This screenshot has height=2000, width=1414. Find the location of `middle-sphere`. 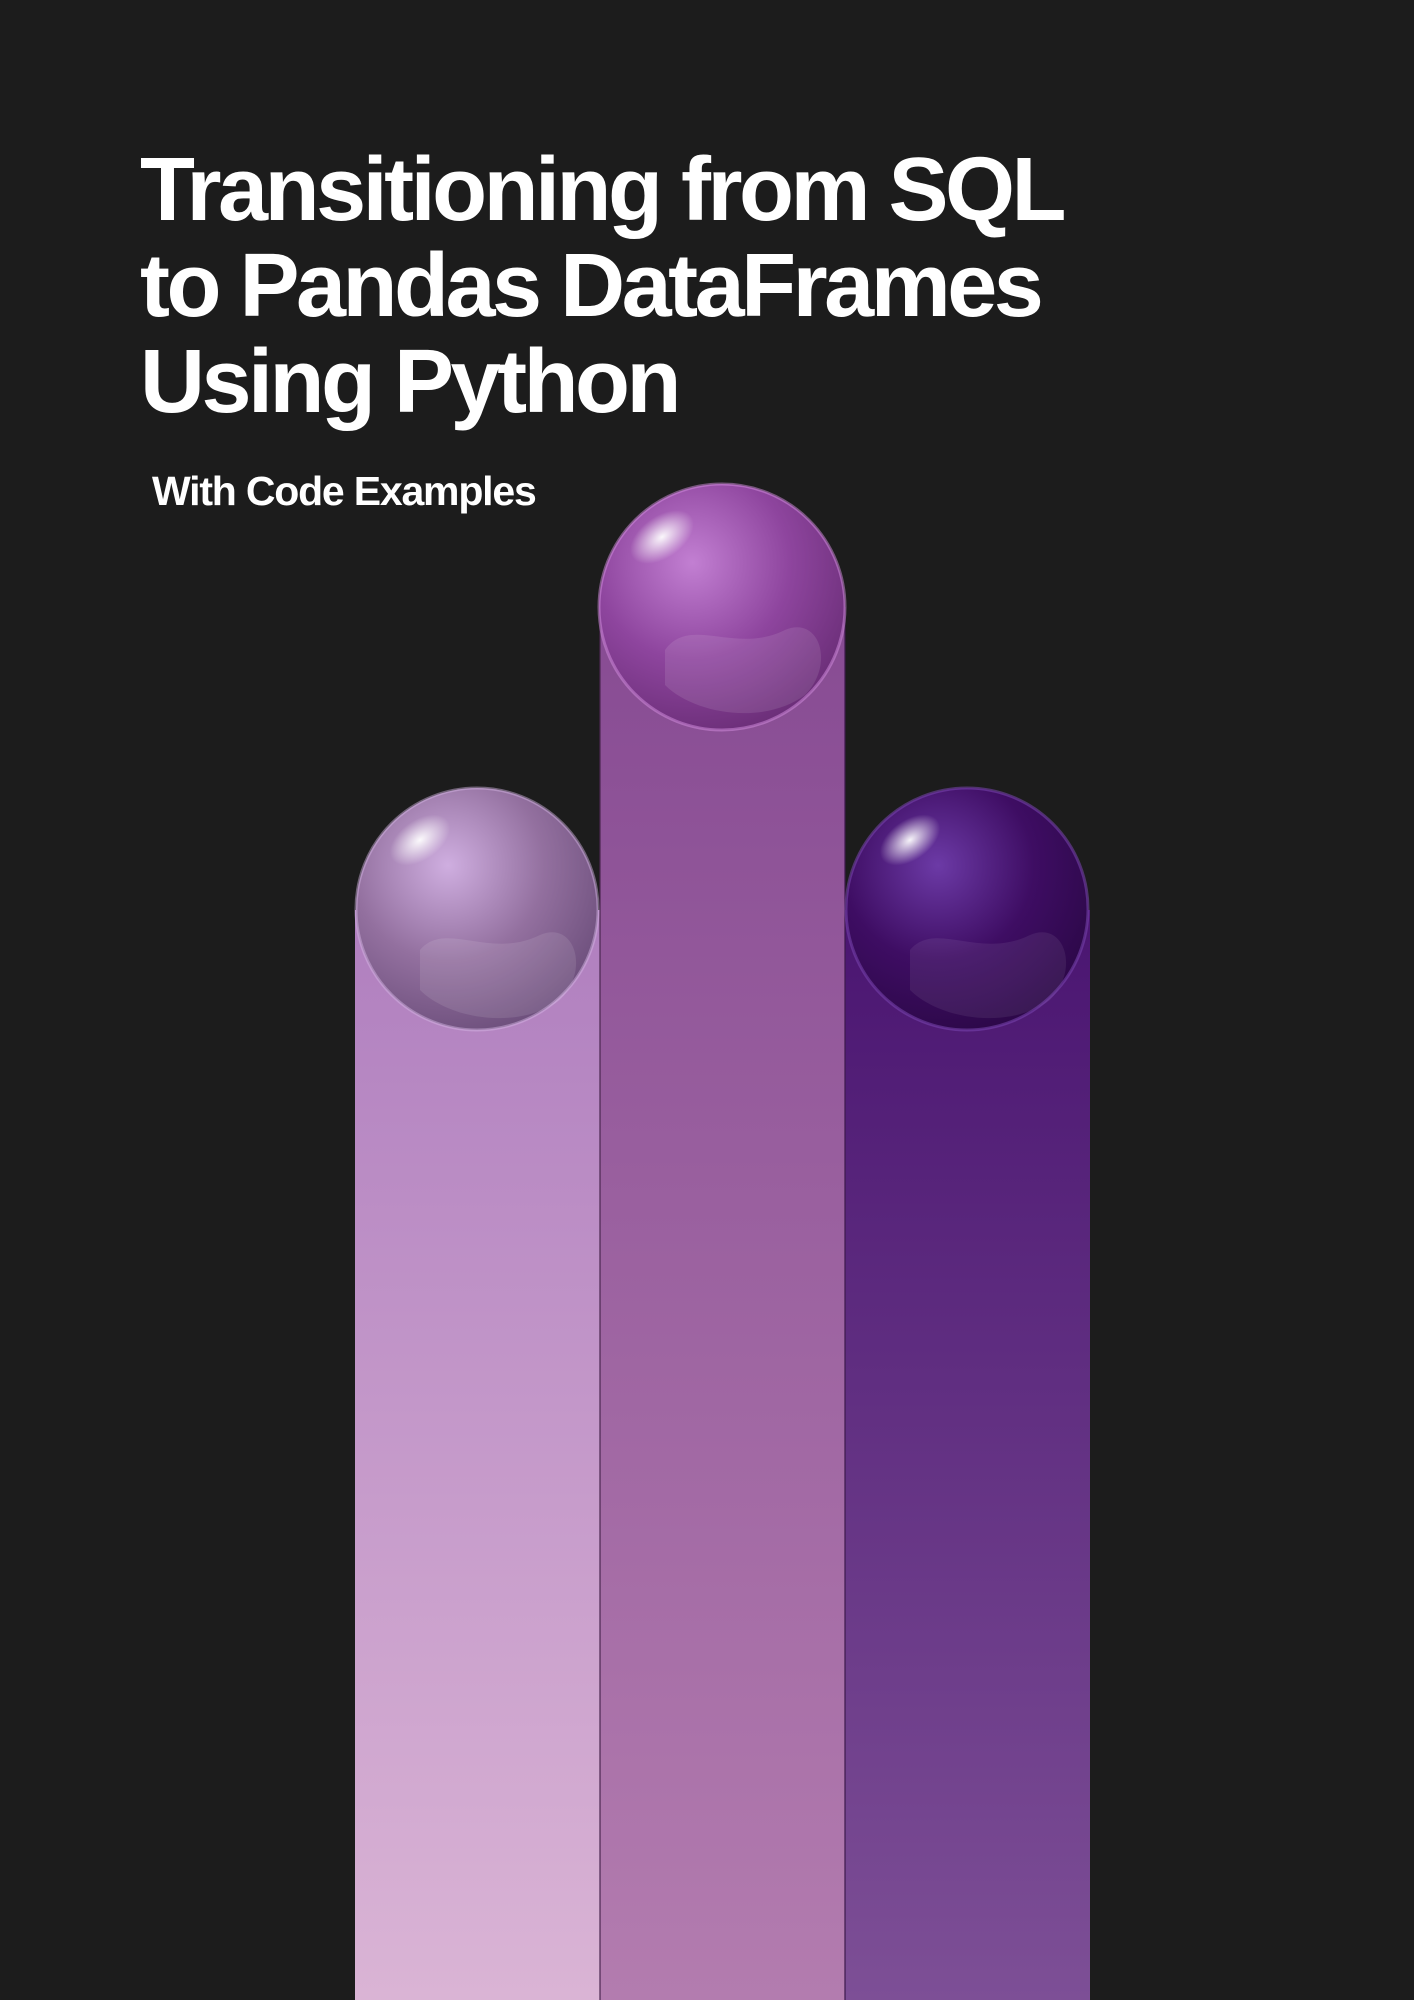

middle-sphere is located at coordinates (722, 607).